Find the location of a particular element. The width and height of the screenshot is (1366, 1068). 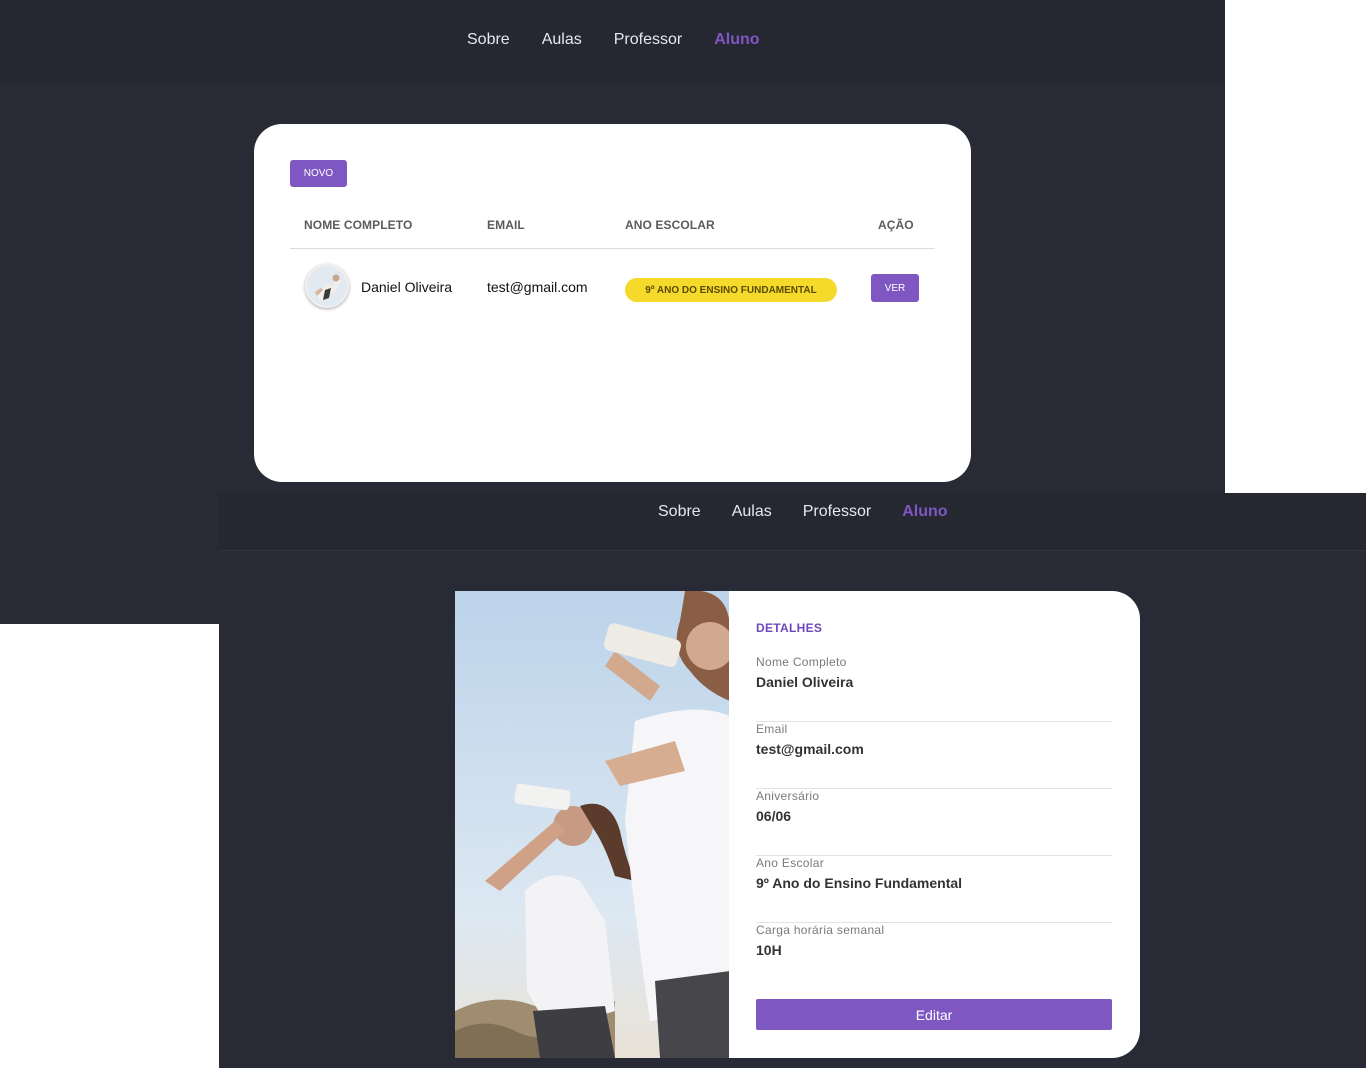

detail-label: Aniversário is located at coordinates (788, 796).